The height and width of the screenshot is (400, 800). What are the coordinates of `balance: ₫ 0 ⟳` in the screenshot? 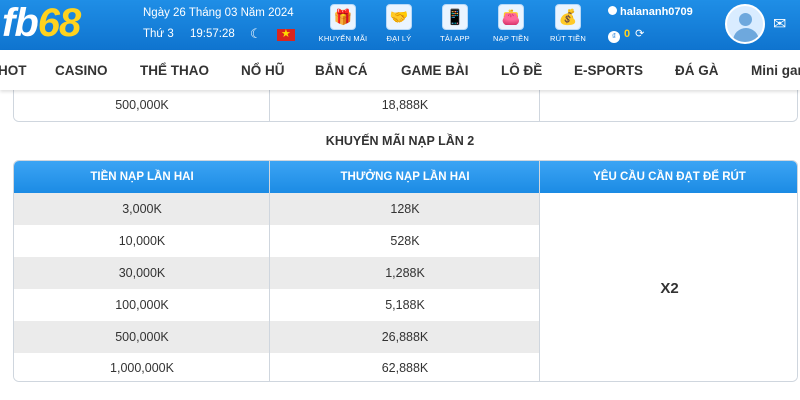 It's located at (626, 35).